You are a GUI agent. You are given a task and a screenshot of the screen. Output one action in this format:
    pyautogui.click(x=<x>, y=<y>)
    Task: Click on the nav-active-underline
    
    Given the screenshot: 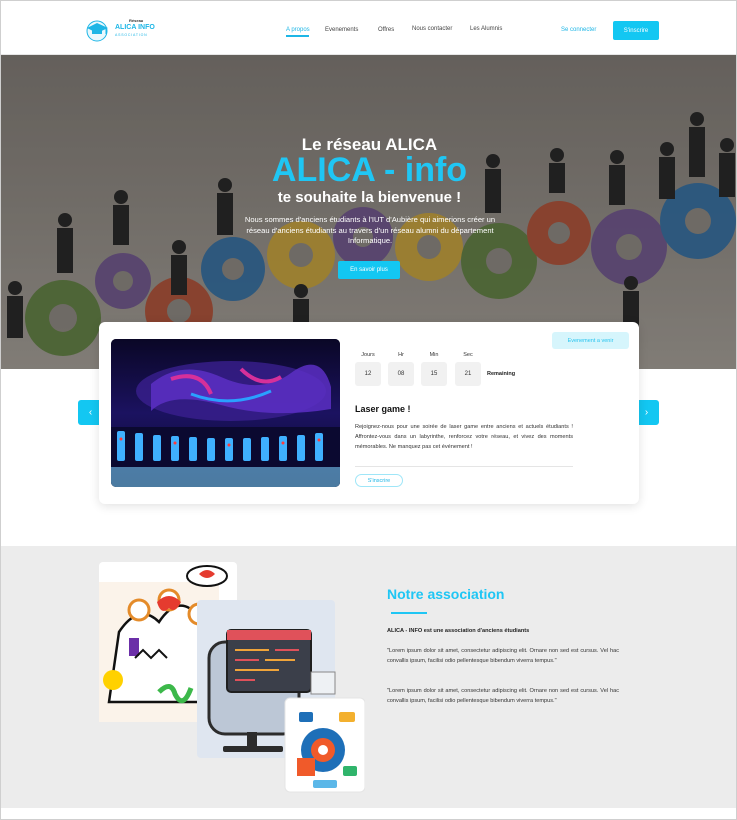 What is the action you would take?
    pyautogui.click(x=297, y=36)
    